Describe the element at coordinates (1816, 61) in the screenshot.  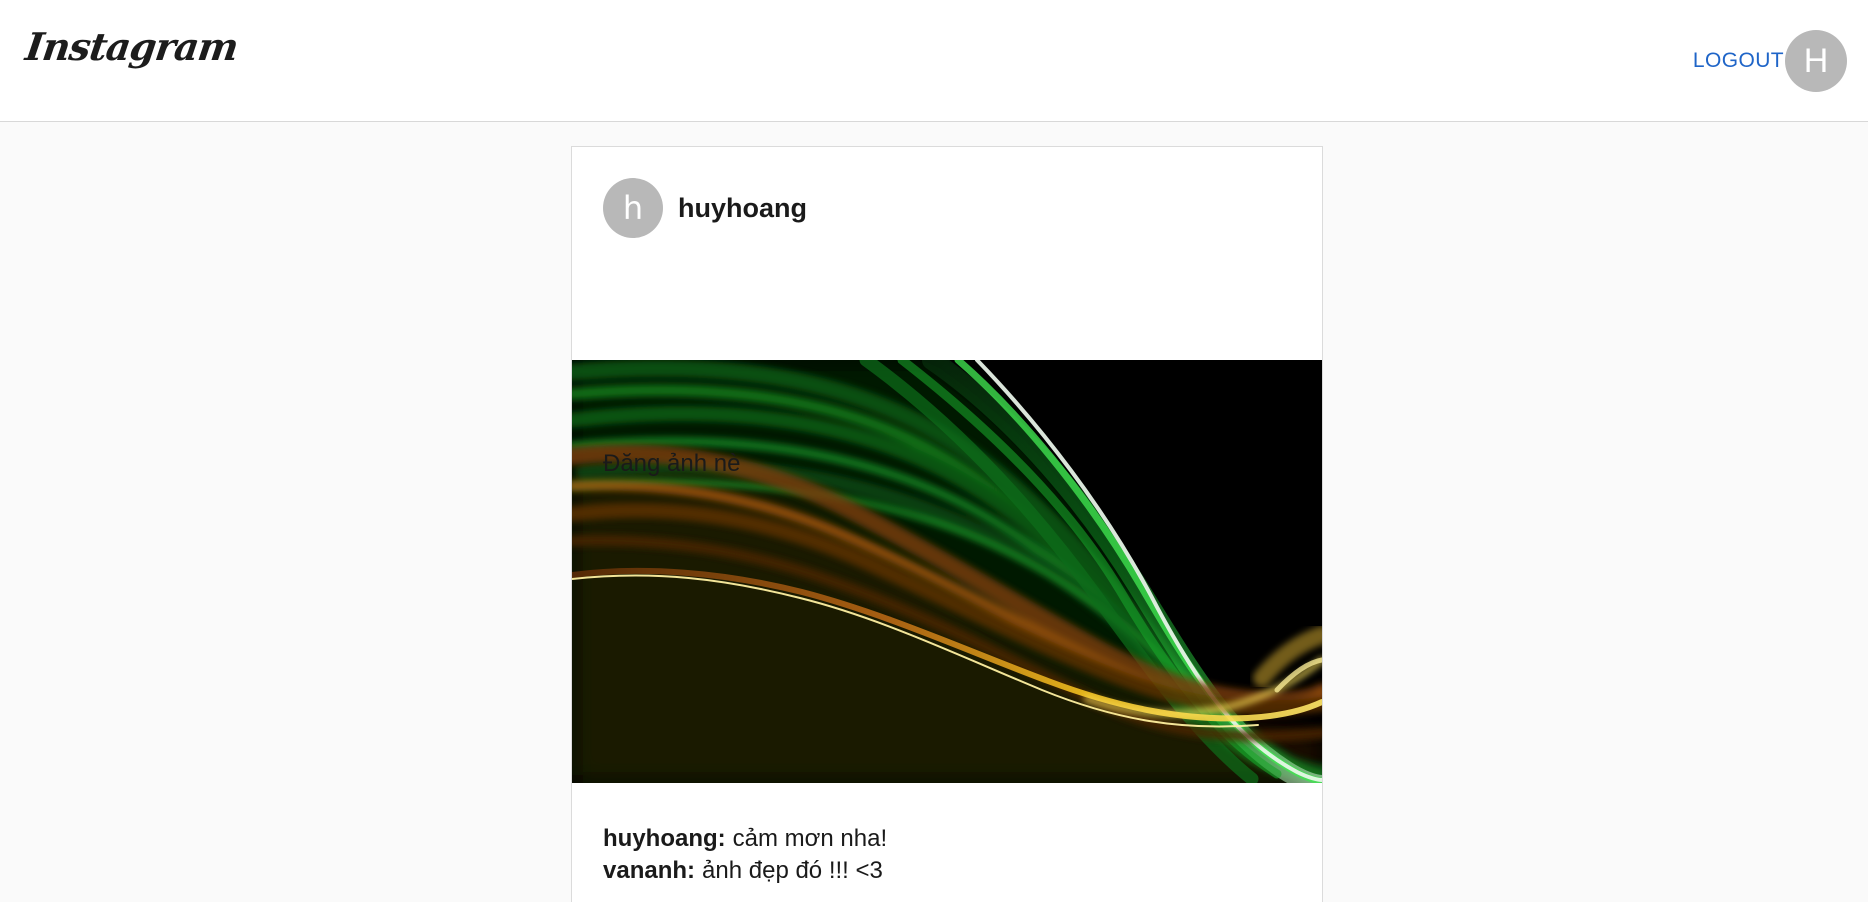
I see `user-avatar: H` at that location.